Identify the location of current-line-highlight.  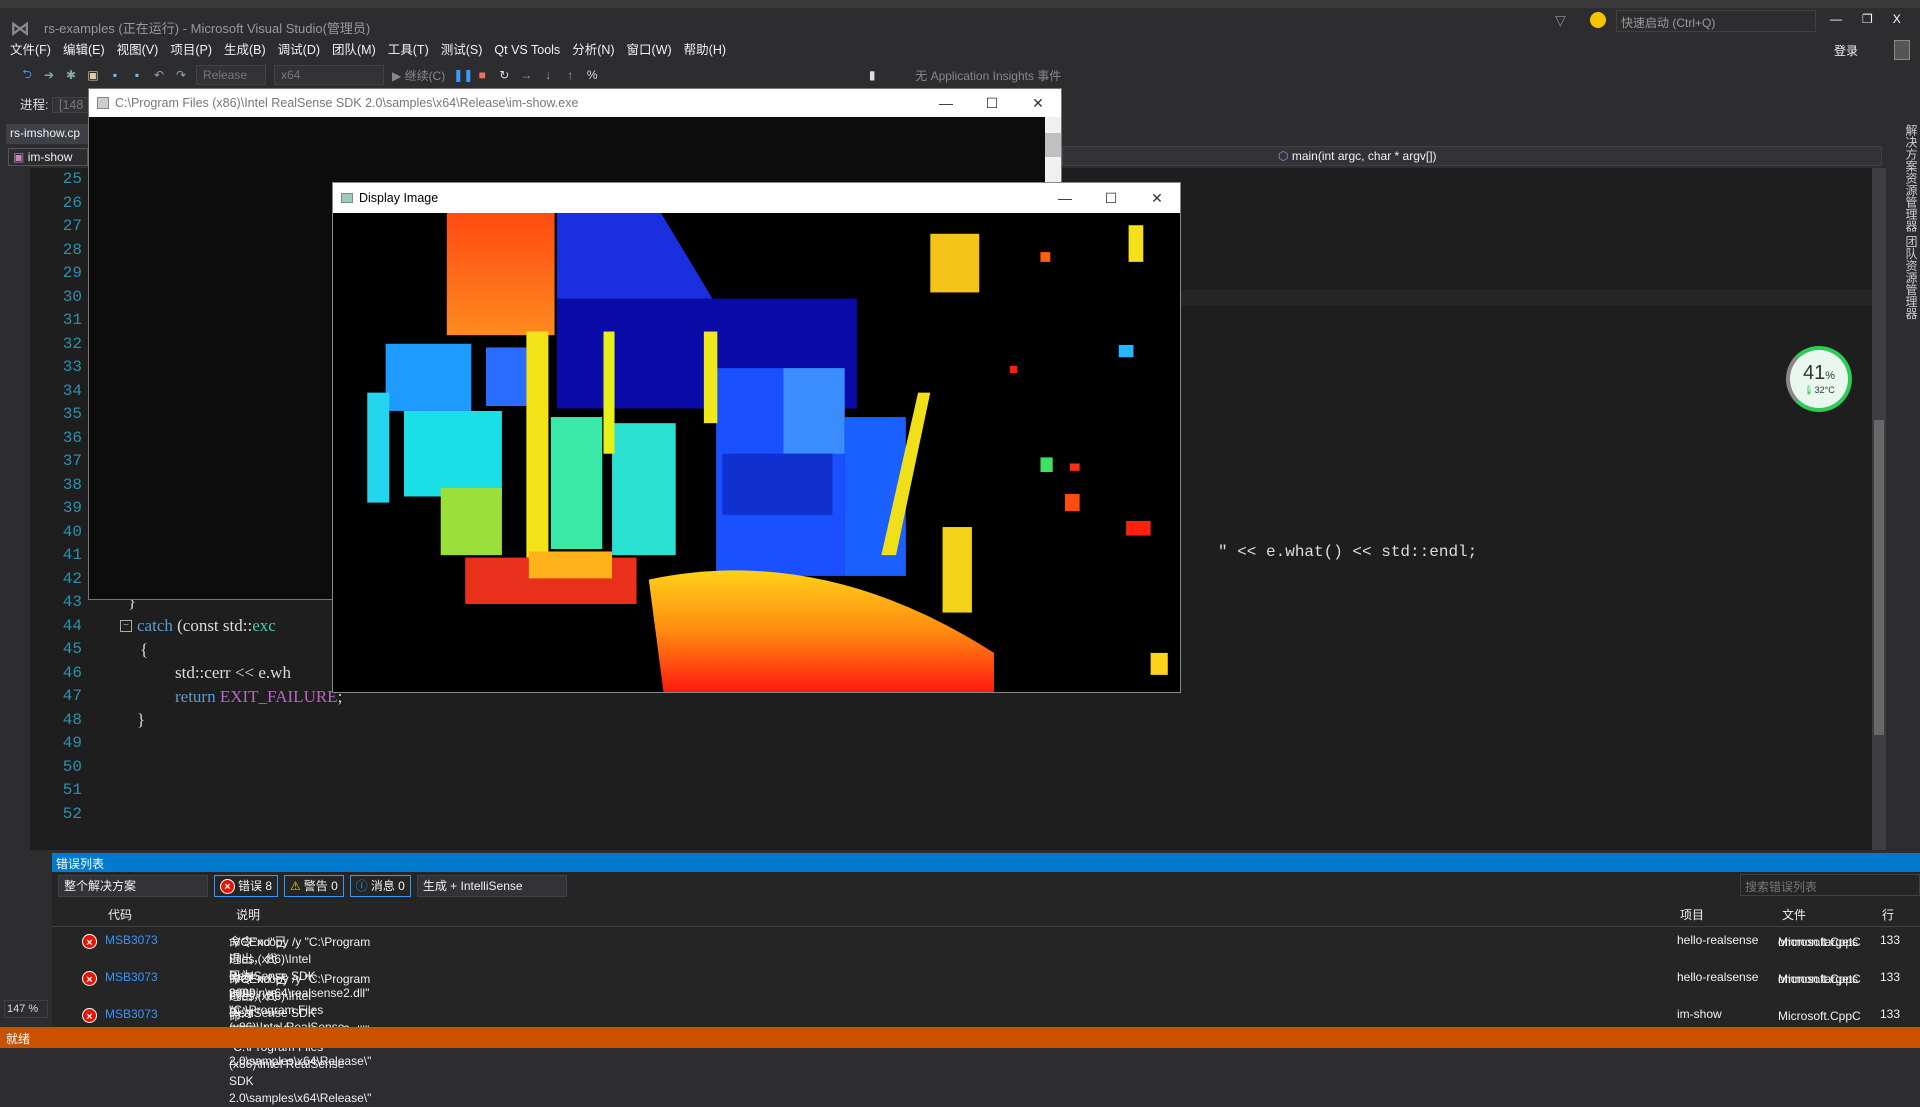
(1467, 298).